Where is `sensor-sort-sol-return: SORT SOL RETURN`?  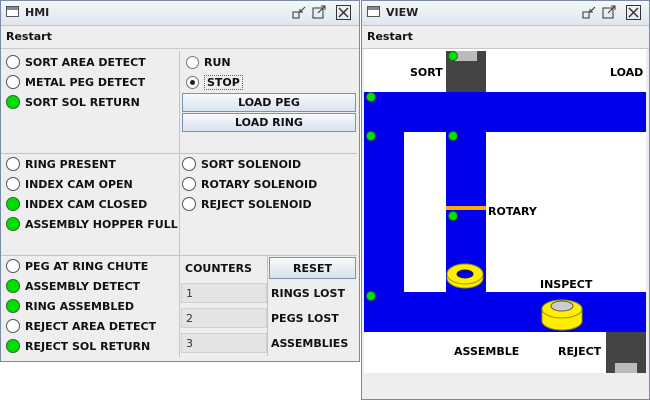 sensor-sort-sol-return: SORT SOL RETURN is located at coordinates (73, 102).